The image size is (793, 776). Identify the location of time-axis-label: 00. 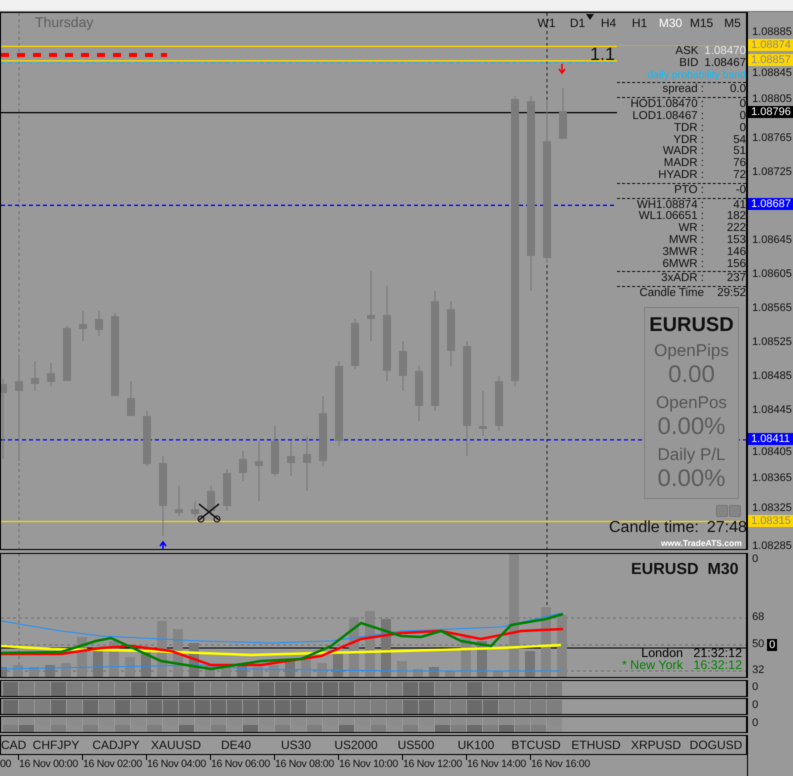
(6, 764).